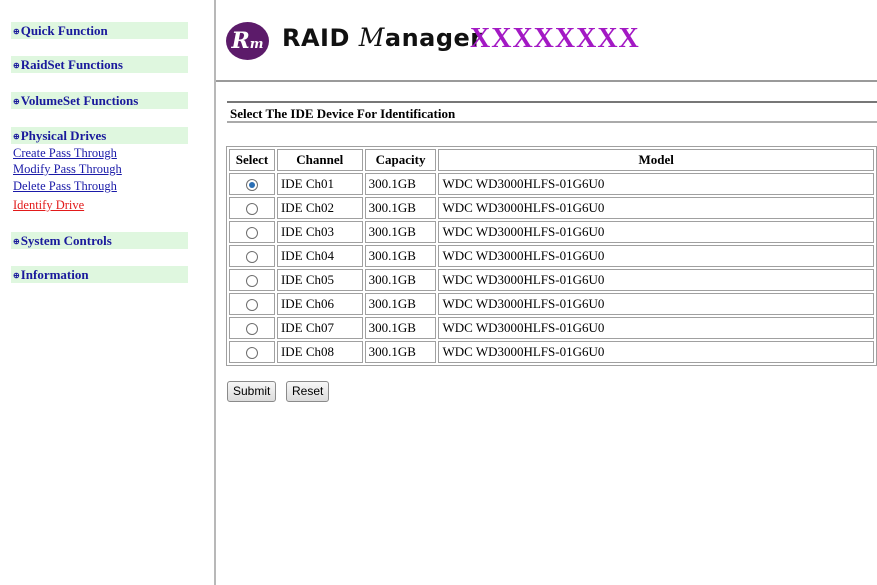 Image resolution: width=877 pixels, height=585 pixels. What do you see at coordinates (64, 30) in the screenshot?
I see `nav-section-label: Quick Function` at bounding box center [64, 30].